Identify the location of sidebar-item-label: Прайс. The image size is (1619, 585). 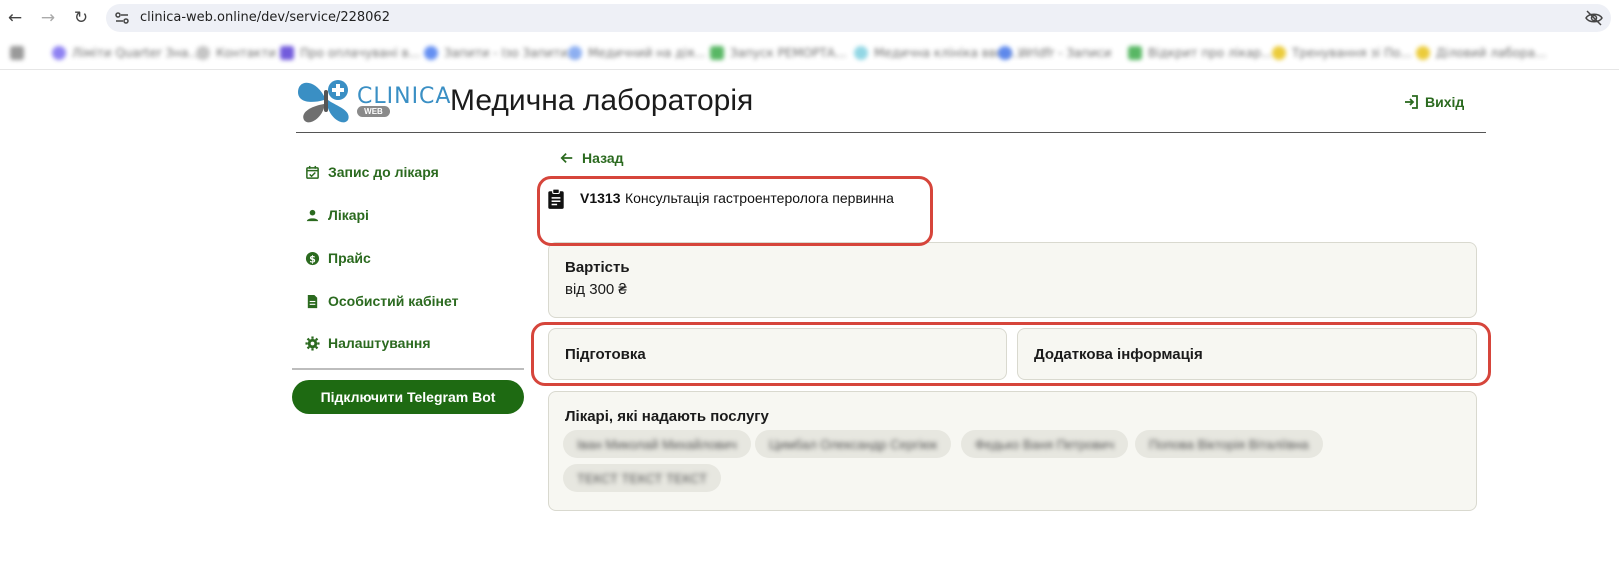
(349, 258).